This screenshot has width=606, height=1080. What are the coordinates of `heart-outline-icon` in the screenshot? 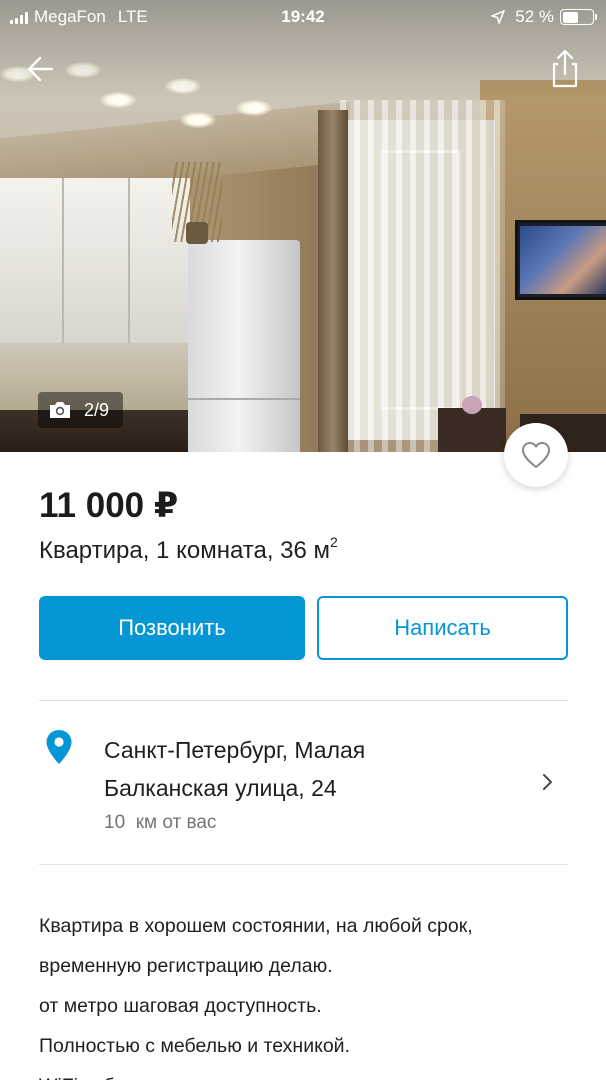 It's located at (536, 455).